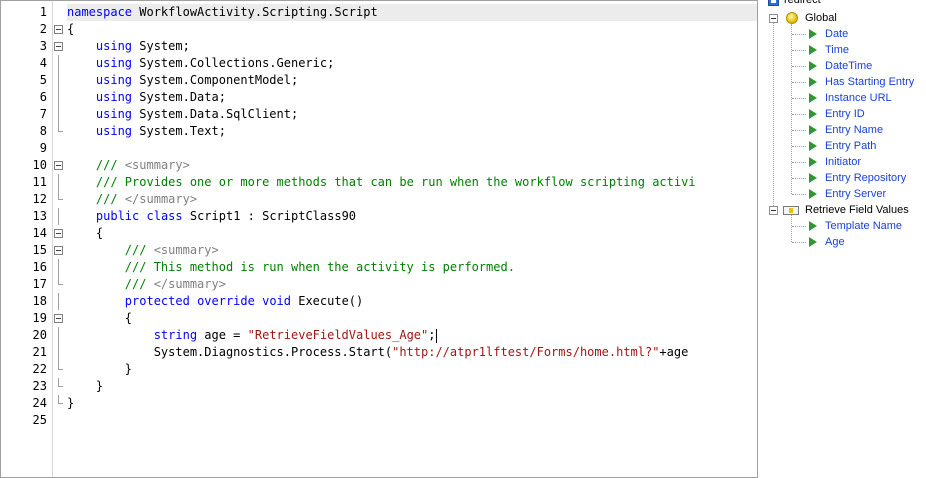  What do you see at coordinates (215, 80) in the screenshot?
I see `code-token: System.ComponentModel;` at bounding box center [215, 80].